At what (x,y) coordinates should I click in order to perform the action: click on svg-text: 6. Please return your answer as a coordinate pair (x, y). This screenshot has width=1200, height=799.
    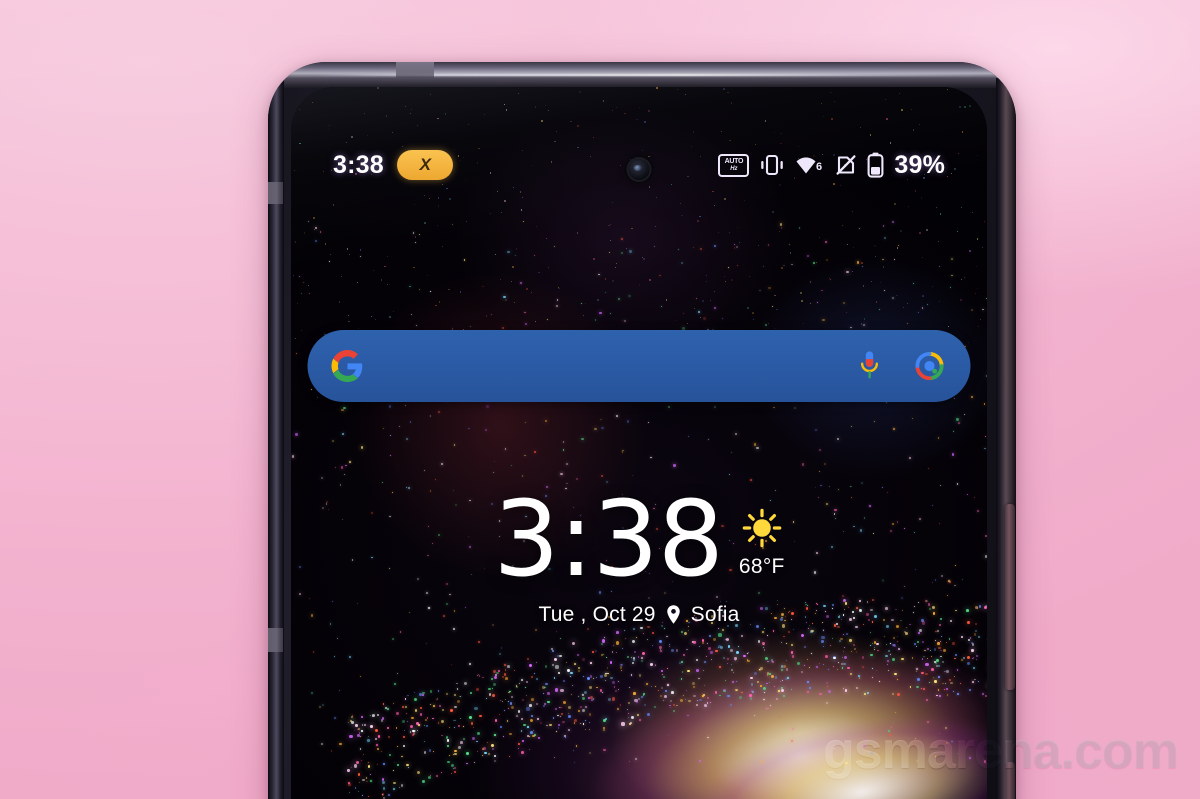
    Looking at the image, I should click on (819, 167).